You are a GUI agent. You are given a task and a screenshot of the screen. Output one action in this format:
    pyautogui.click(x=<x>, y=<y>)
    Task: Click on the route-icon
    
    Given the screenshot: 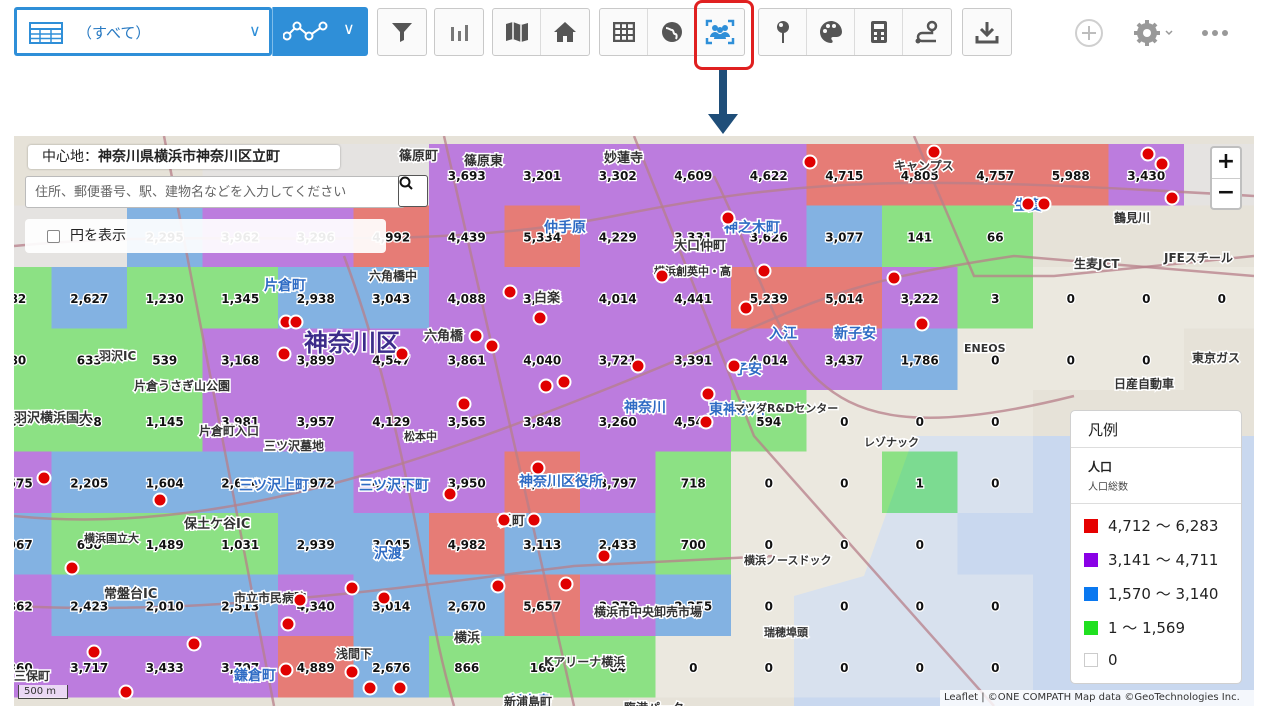 What is the action you would take?
    pyautogui.click(x=926, y=32)
    